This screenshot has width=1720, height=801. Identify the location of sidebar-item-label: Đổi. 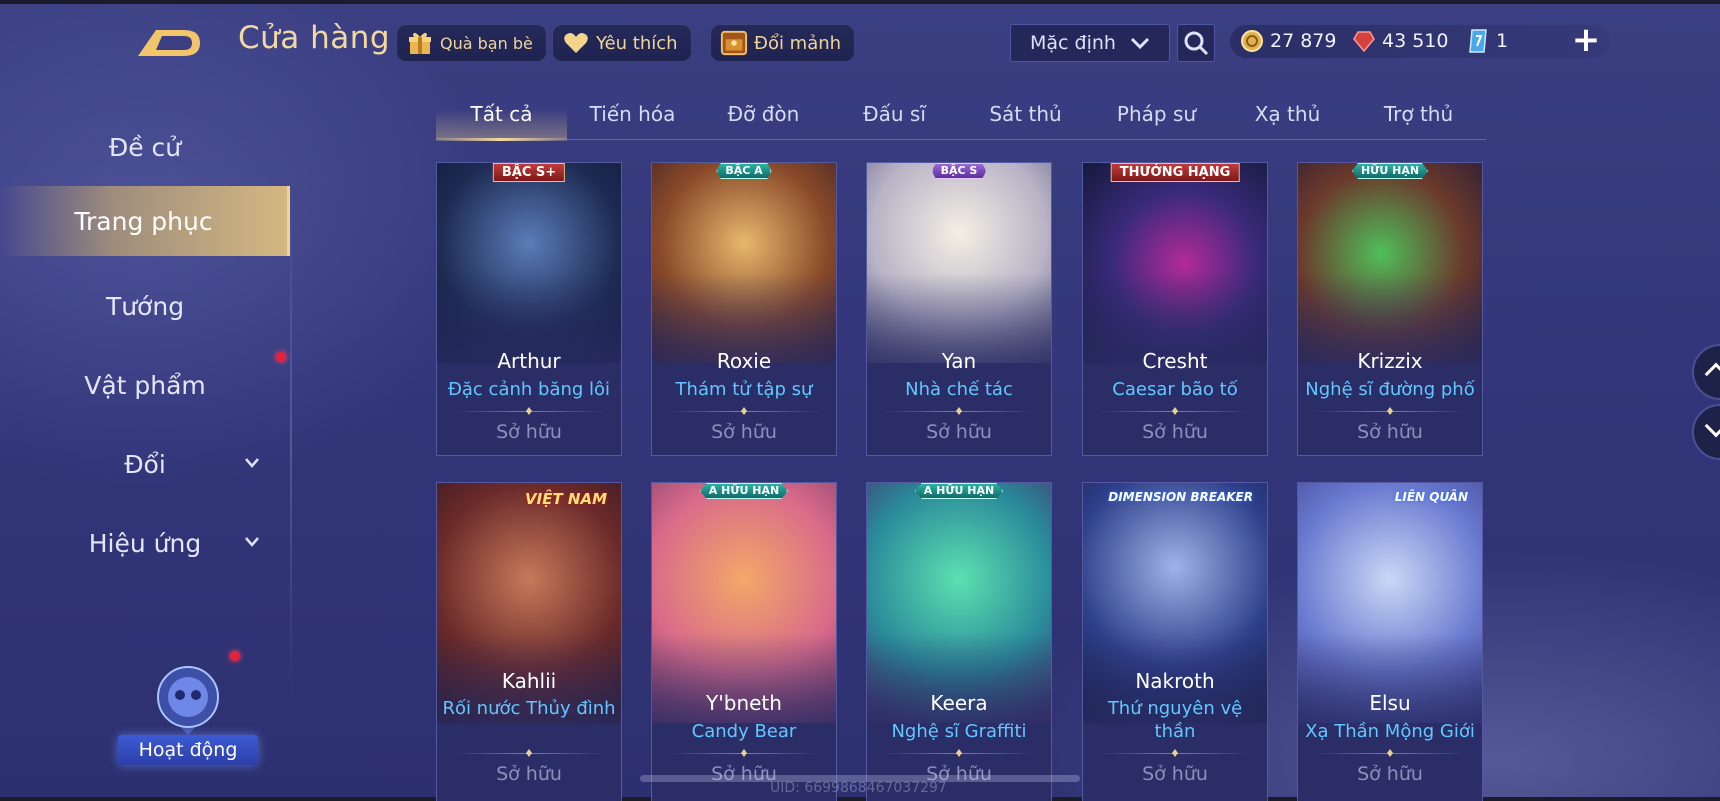
(145, 464).